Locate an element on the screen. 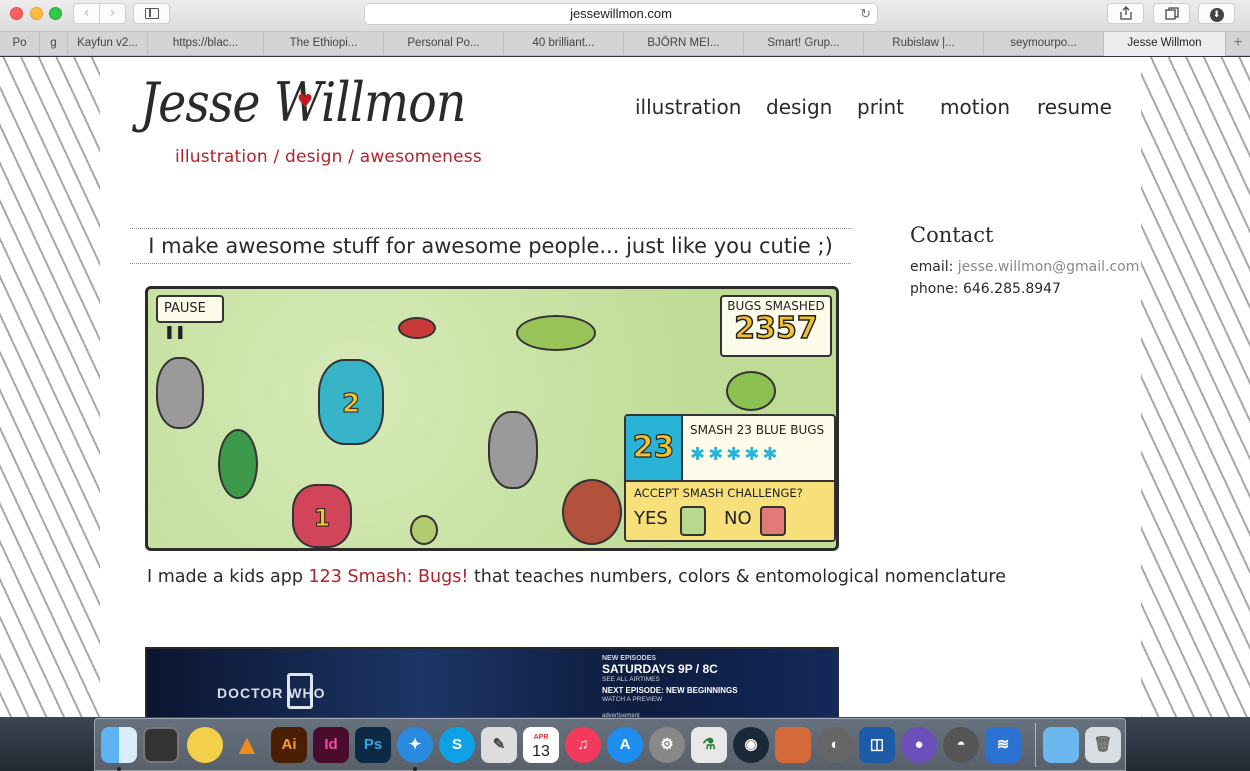 Image resolution: width=1250 pixels, height=771 pixels. nav-illustration: illustration is located at coordinates (688, 107).